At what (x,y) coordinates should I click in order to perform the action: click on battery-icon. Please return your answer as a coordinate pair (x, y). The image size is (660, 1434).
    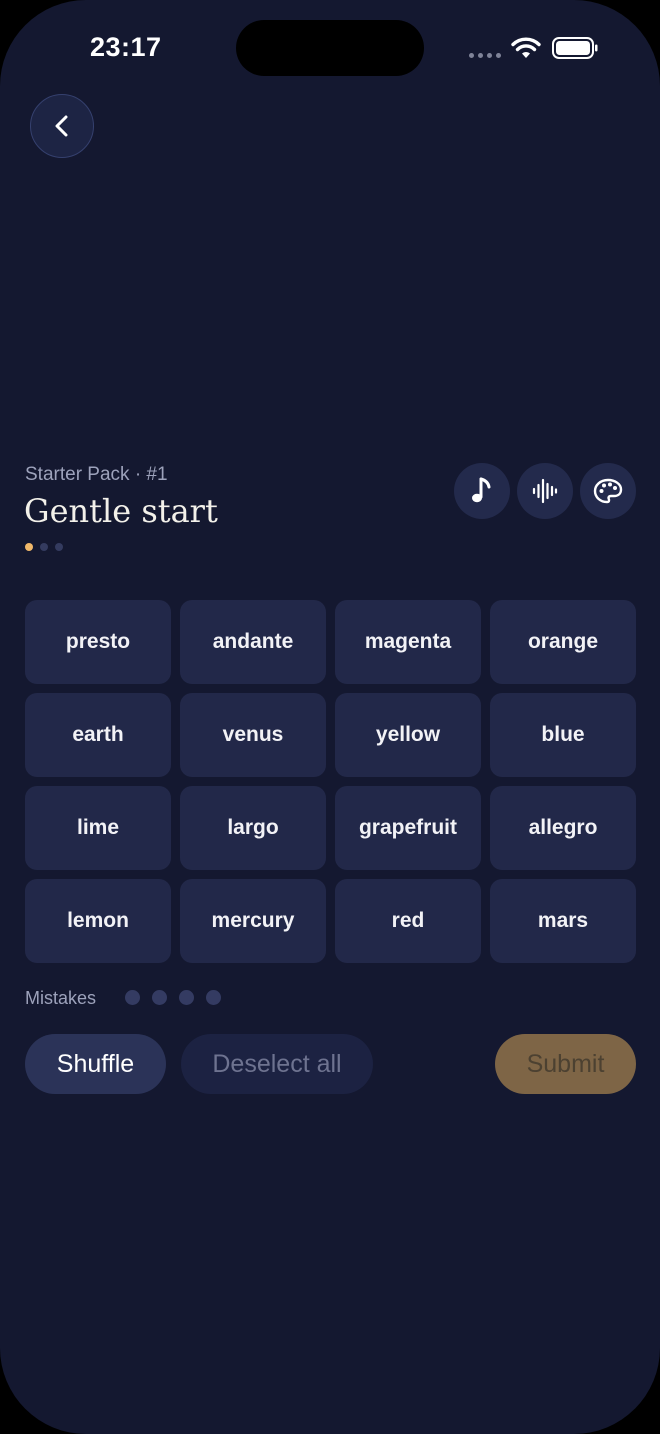
    Looking at the image, I should click on (575, 48).